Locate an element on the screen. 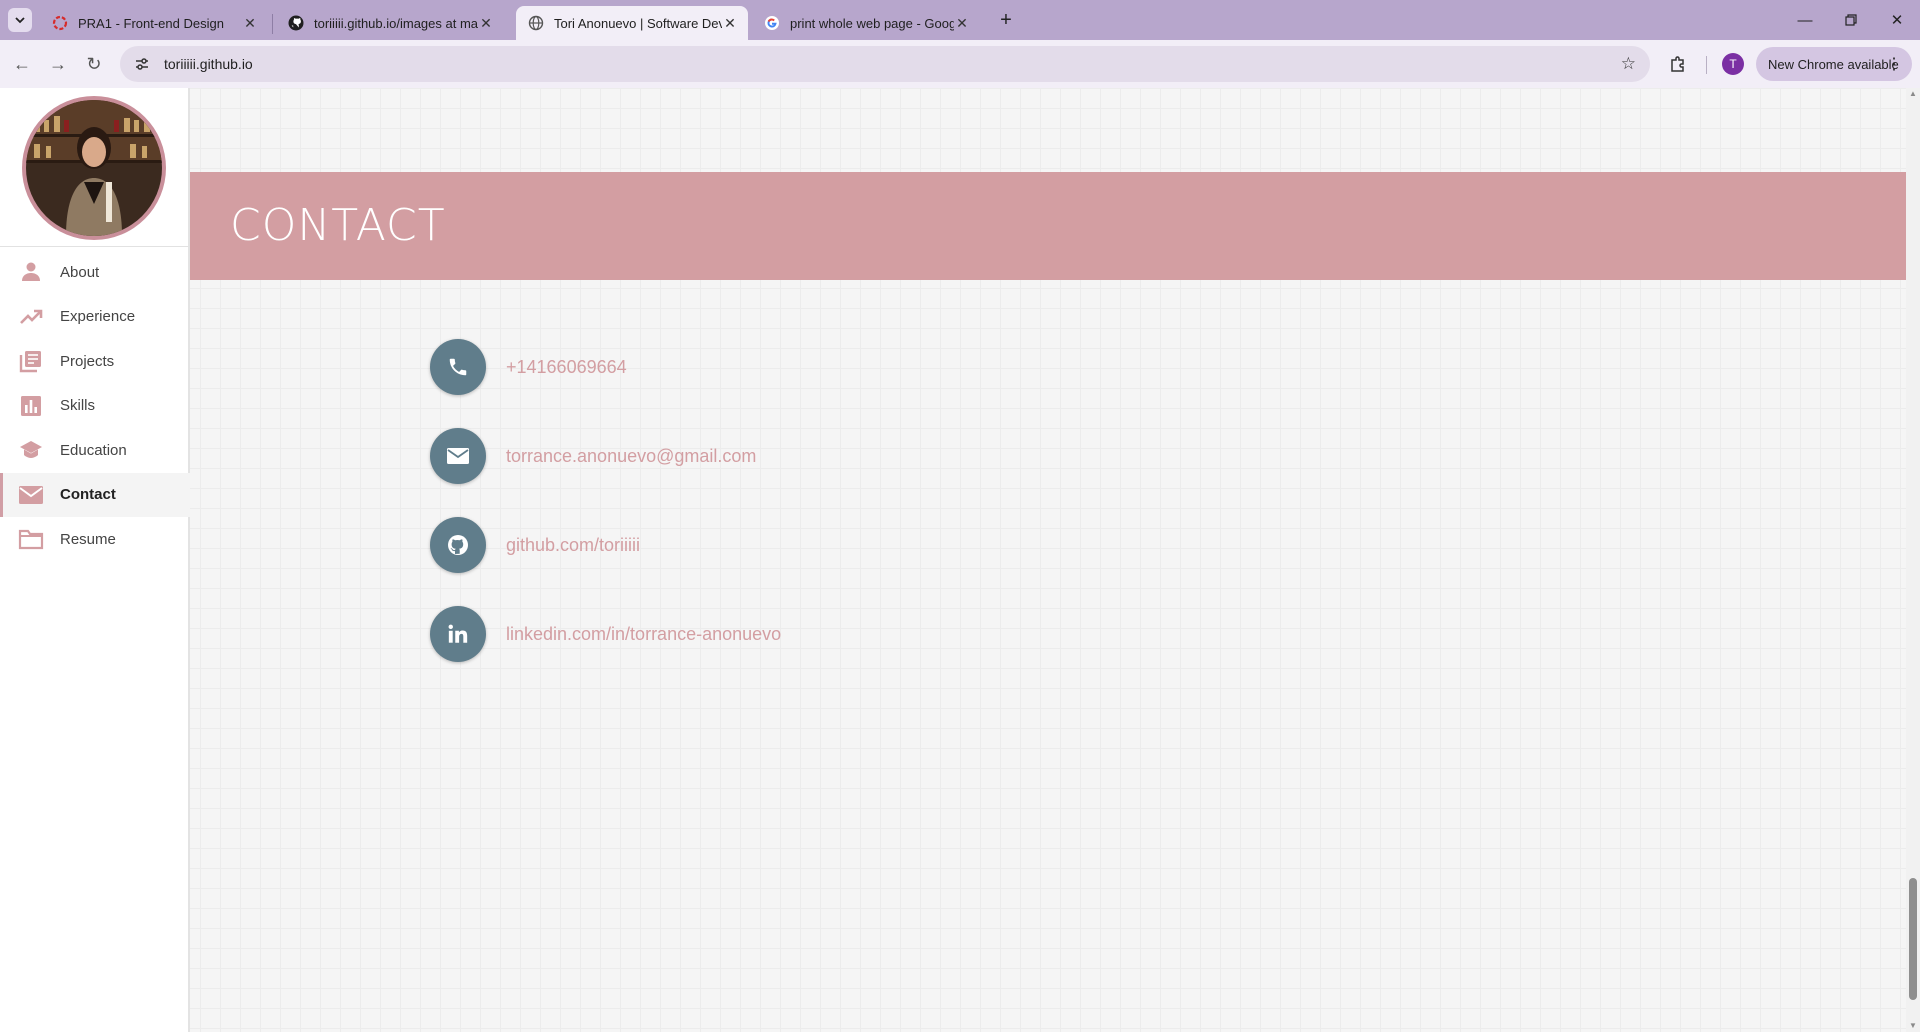 The height and width of the screenshot is (1032, 1920). tab-github: toriiiii.github.io/images at main ✕ is located at coordinates (390, 23).